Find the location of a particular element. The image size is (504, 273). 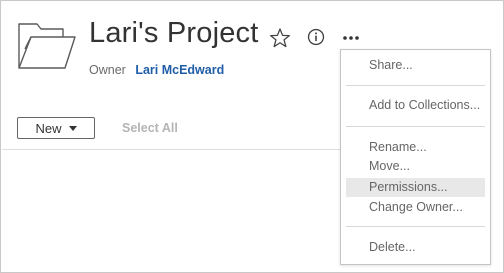

owner-row: Owner Lari McEdward is located at coordinates (156, 70).